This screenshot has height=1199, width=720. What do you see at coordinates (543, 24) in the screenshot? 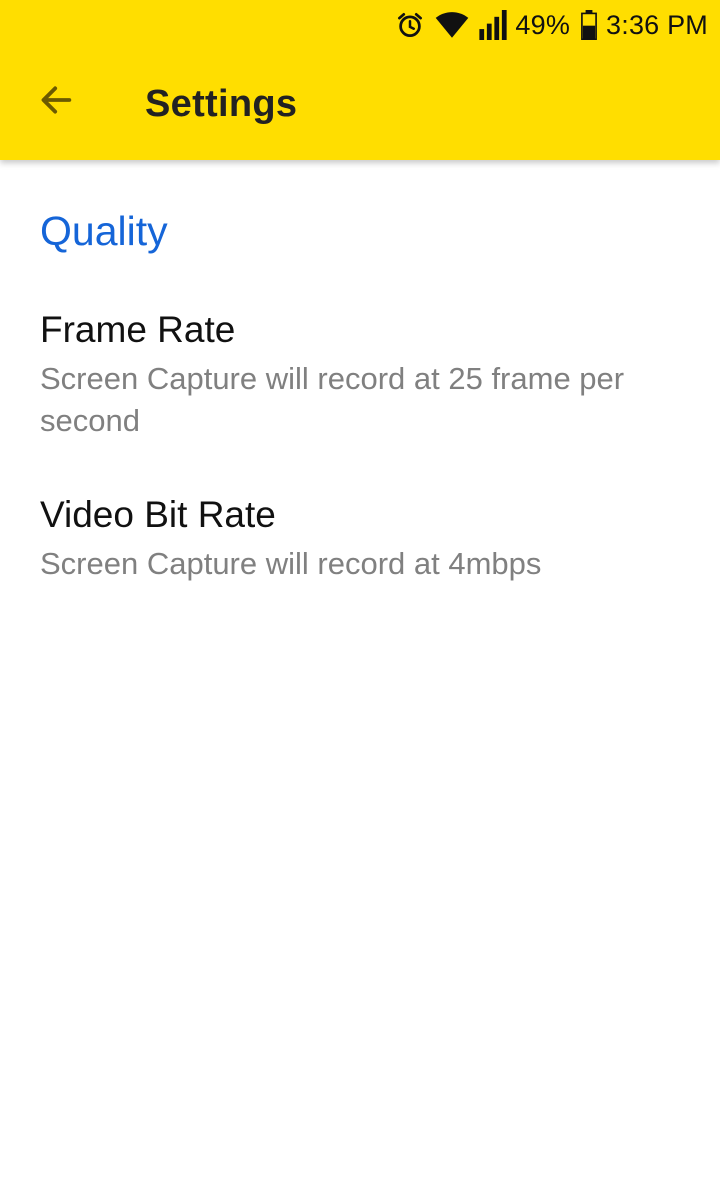
I see `battery-percent: 49%` at bounding box center [543, 24].